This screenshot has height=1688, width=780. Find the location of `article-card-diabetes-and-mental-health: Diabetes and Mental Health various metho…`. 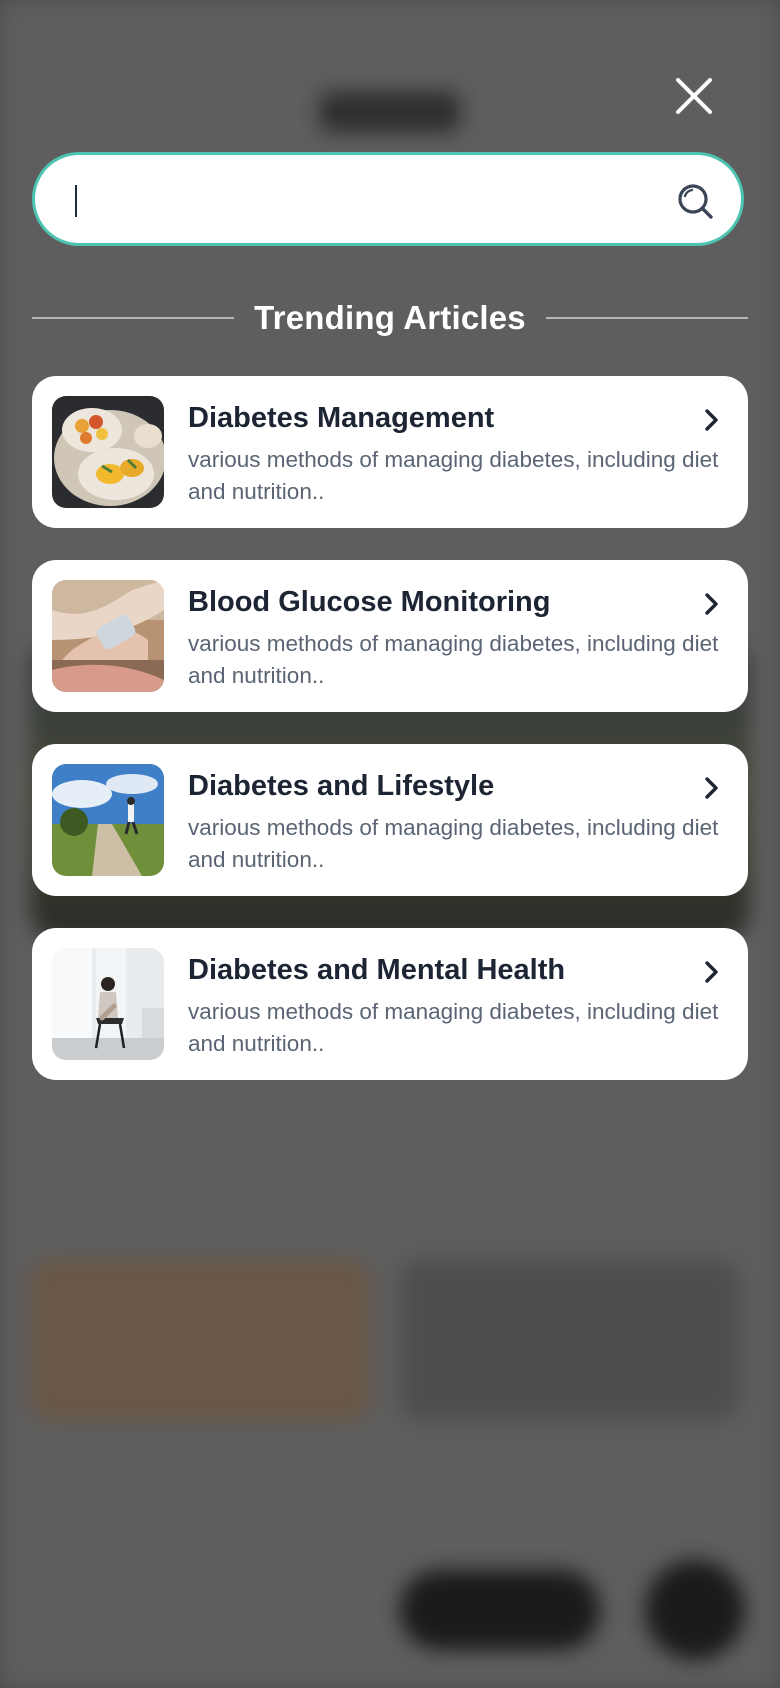

article-card-diabetes-and-mental-health: Diabetes and Mental Health various metho… is located at coordinates (390, 1004).